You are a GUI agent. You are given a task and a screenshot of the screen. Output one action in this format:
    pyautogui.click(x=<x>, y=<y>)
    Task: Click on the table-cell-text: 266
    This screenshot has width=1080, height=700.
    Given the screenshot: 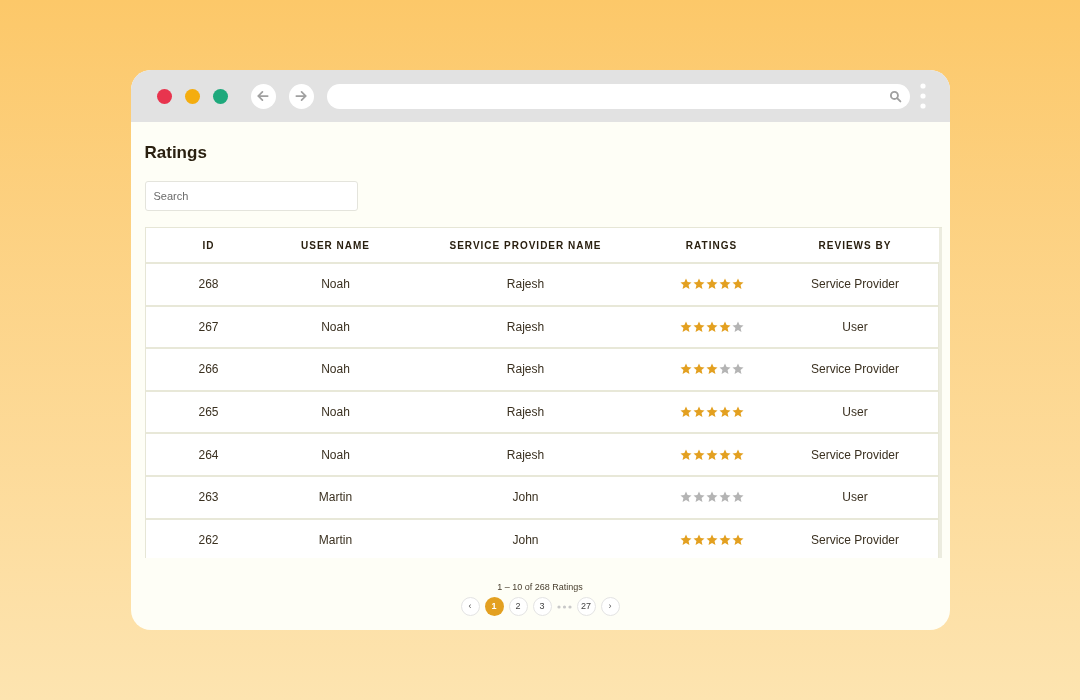 What is the action you would take?
    pyautogui.click(x=208, y=370)
    